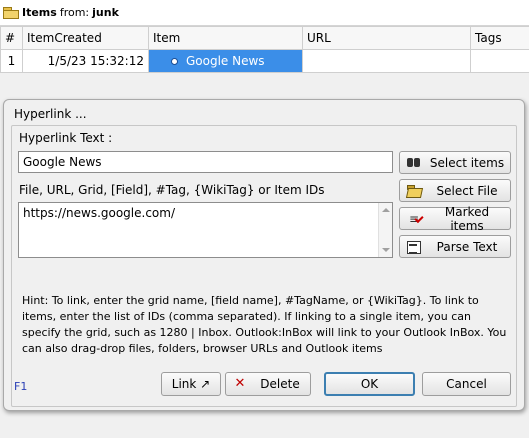  Describe the element at coordinates (20, 386) in the screenshot. I see `f1-help-link: F1` at that location.